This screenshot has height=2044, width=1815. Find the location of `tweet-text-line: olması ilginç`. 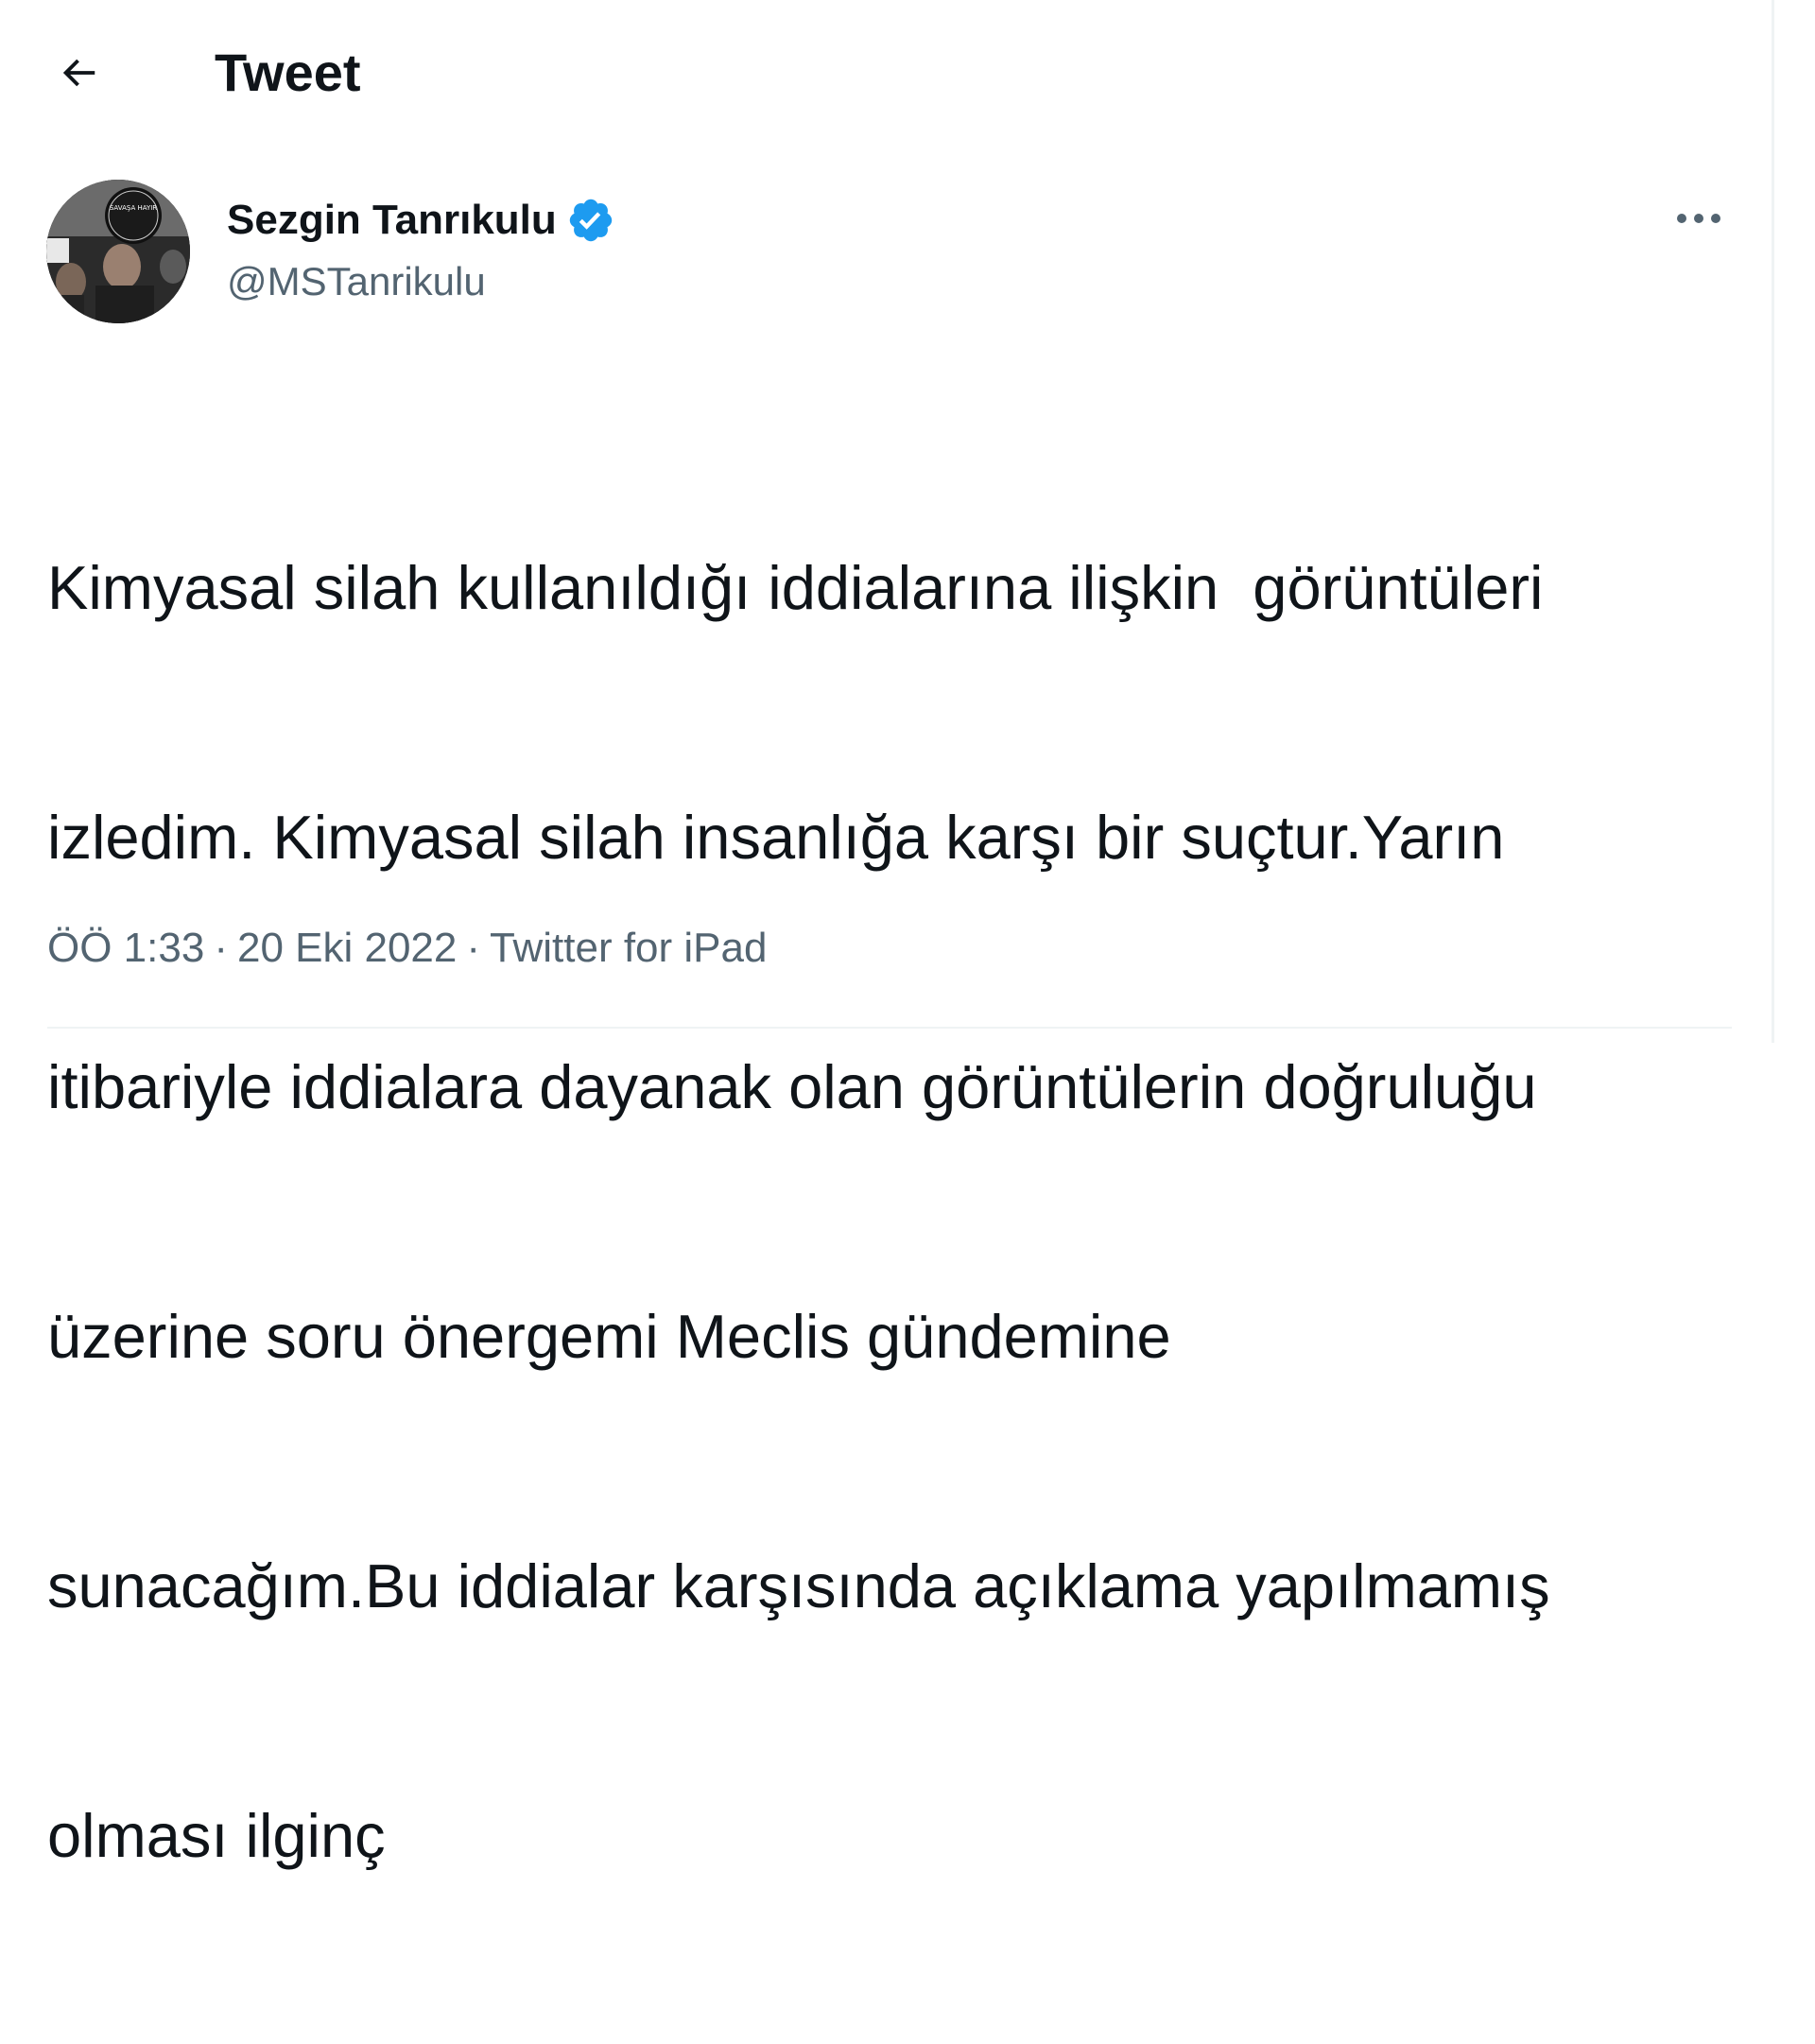

tweet-text-line: olması ilginç is located at coordinates (217, 1835).